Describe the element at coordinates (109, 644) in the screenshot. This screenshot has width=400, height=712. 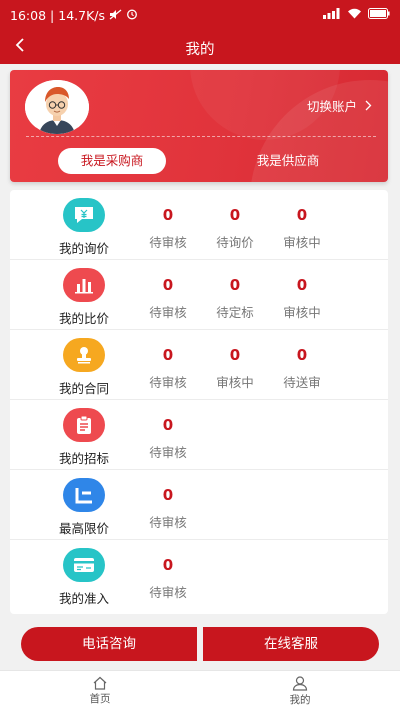
I see `phone-consult-button: 电话咨询` at that location.